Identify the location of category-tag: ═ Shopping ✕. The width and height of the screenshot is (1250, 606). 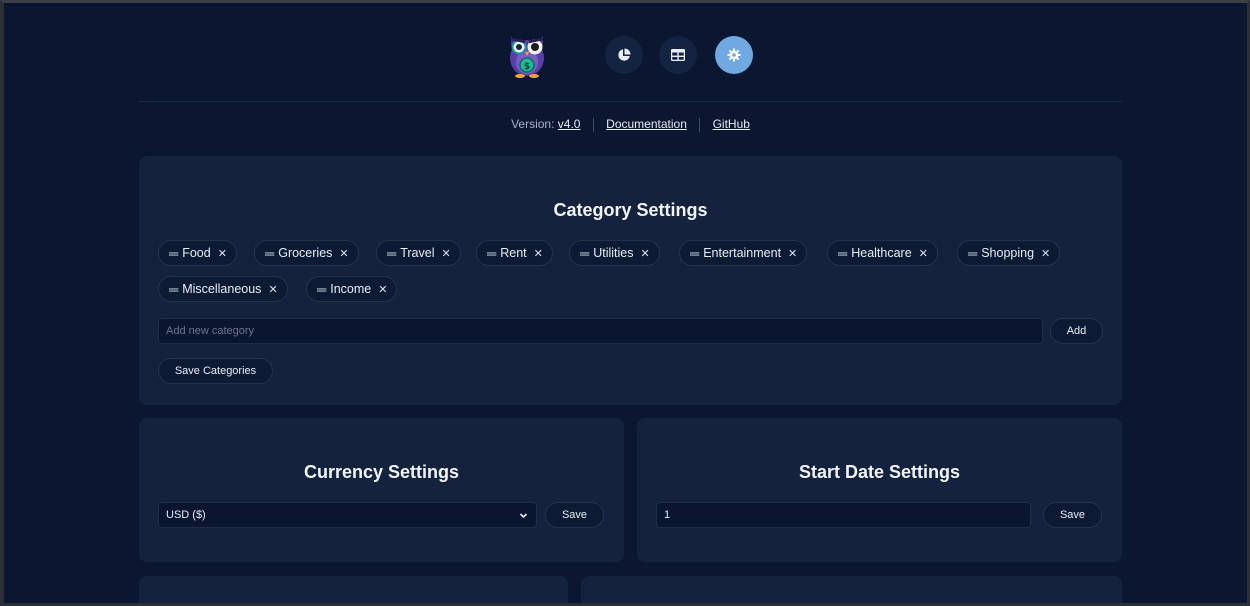
(1009, 253).